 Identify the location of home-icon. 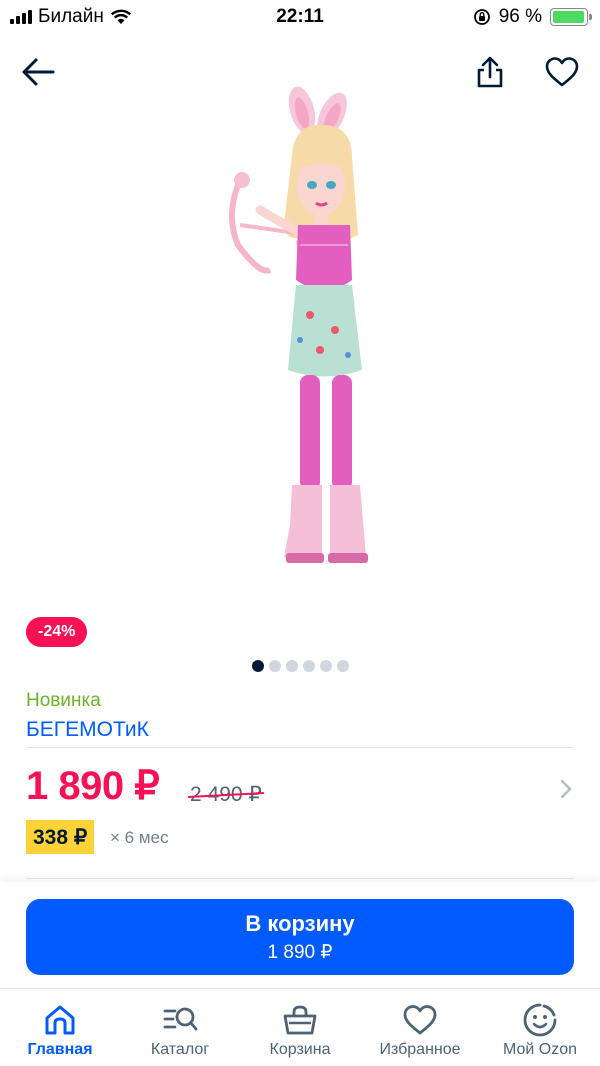
(60, 1020).